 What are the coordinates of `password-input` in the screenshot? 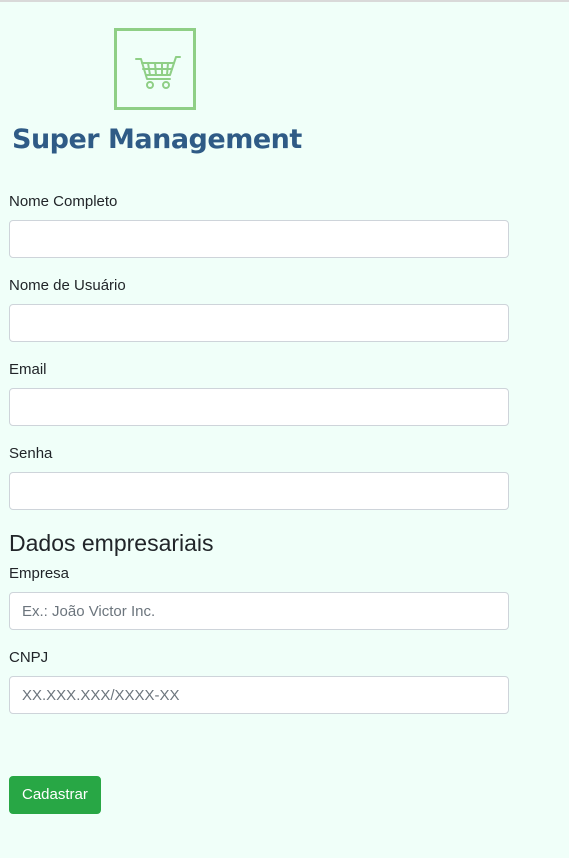 It's located at (259, 491).